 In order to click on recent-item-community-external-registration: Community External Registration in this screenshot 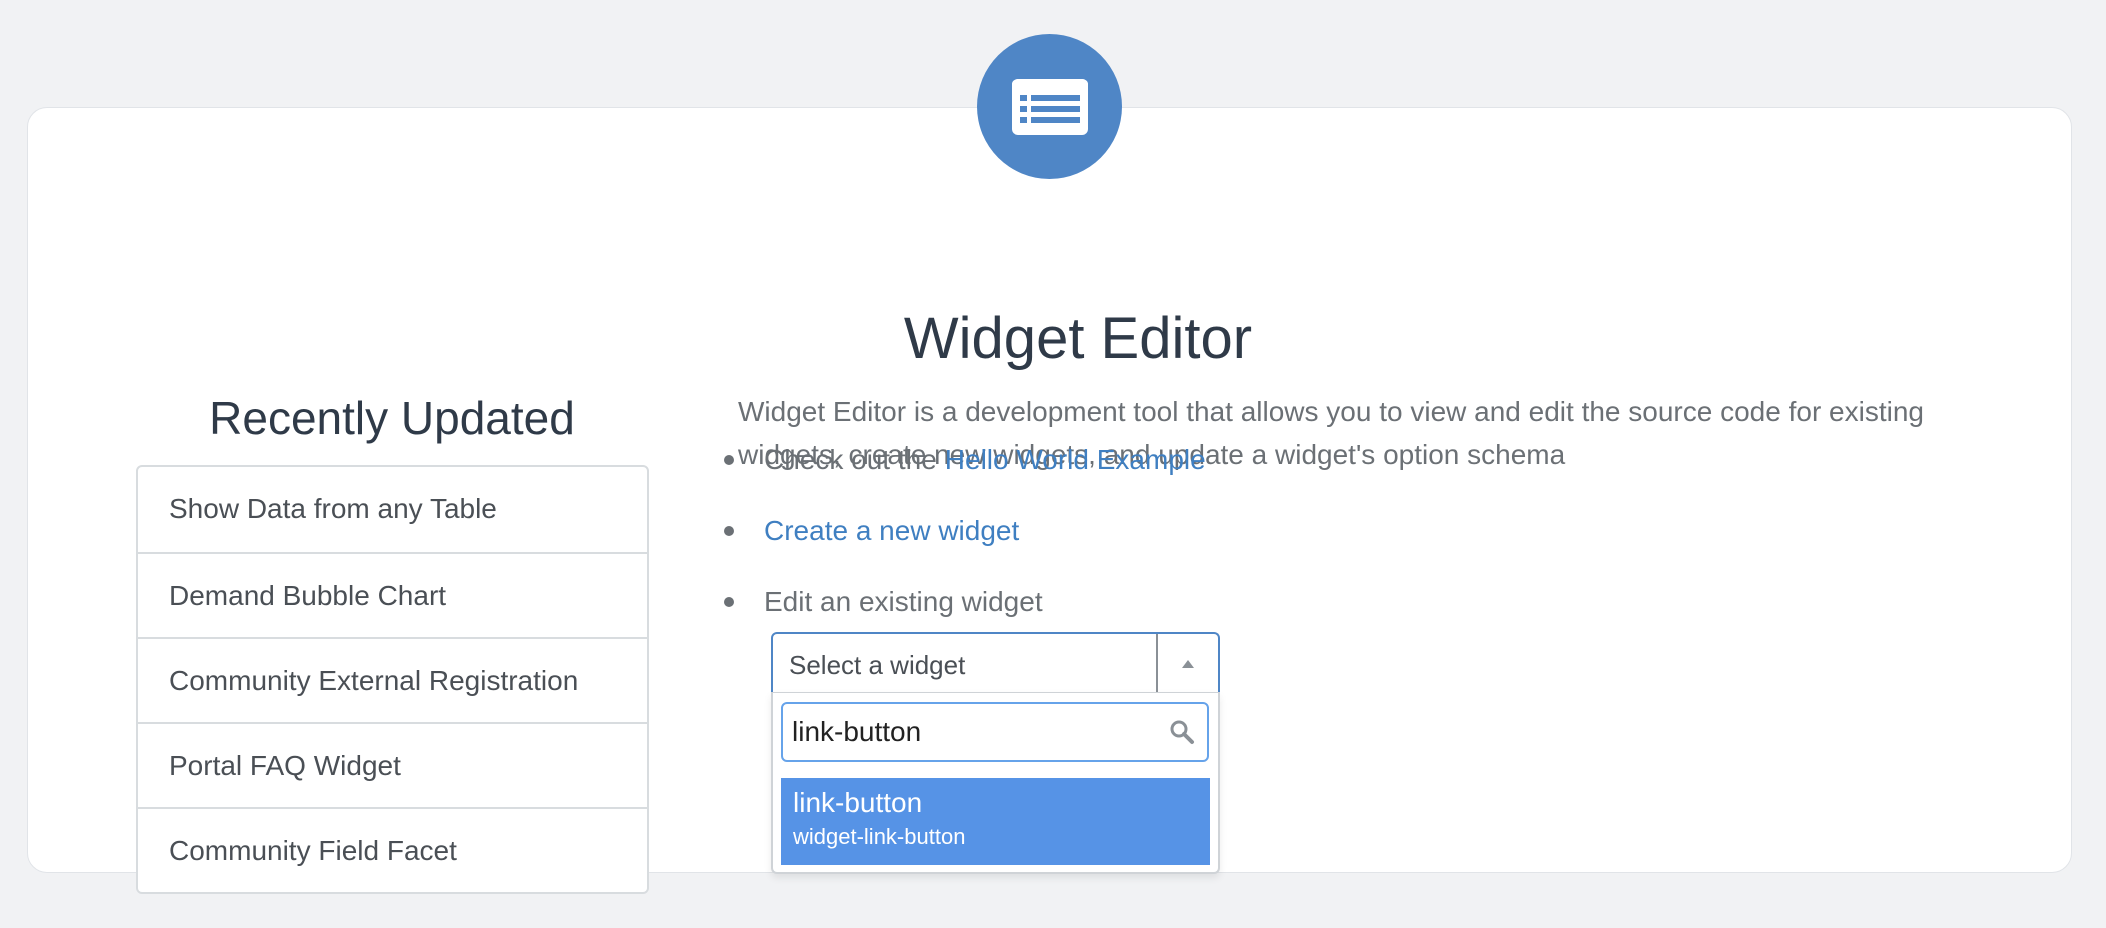, I will do `click(392, 679)`.